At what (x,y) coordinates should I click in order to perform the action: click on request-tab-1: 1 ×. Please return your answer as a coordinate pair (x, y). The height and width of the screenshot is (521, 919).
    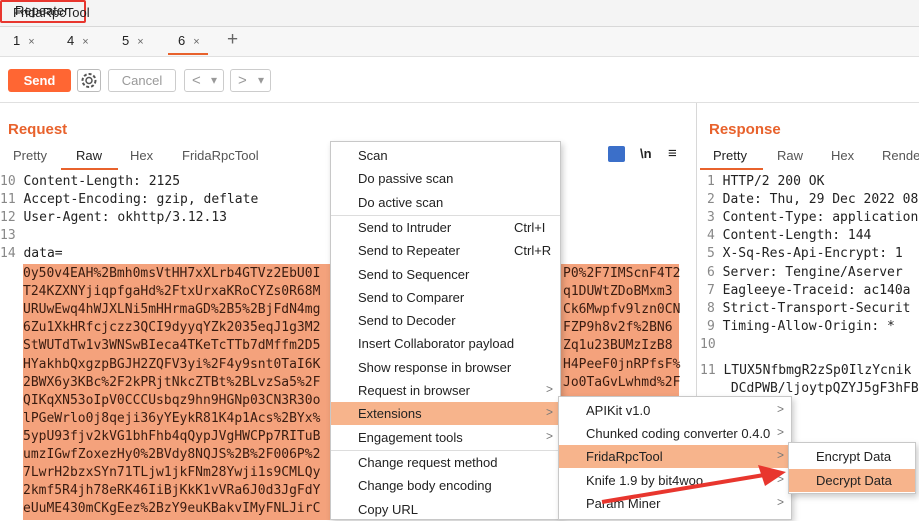
    Looking at the image, I should click on (24, 44).